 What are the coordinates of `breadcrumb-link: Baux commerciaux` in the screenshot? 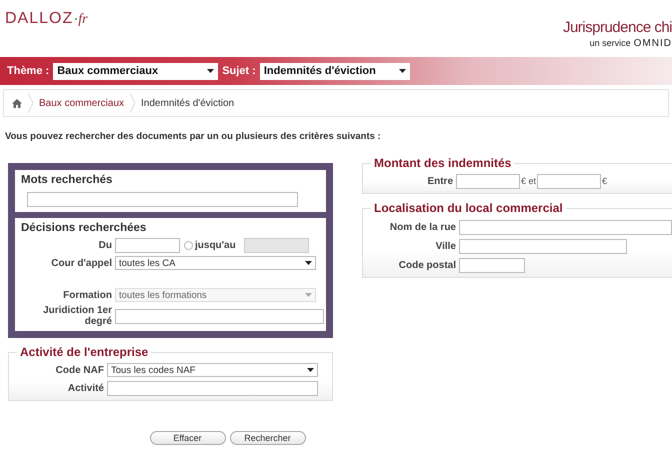 It's located at (81, 103).